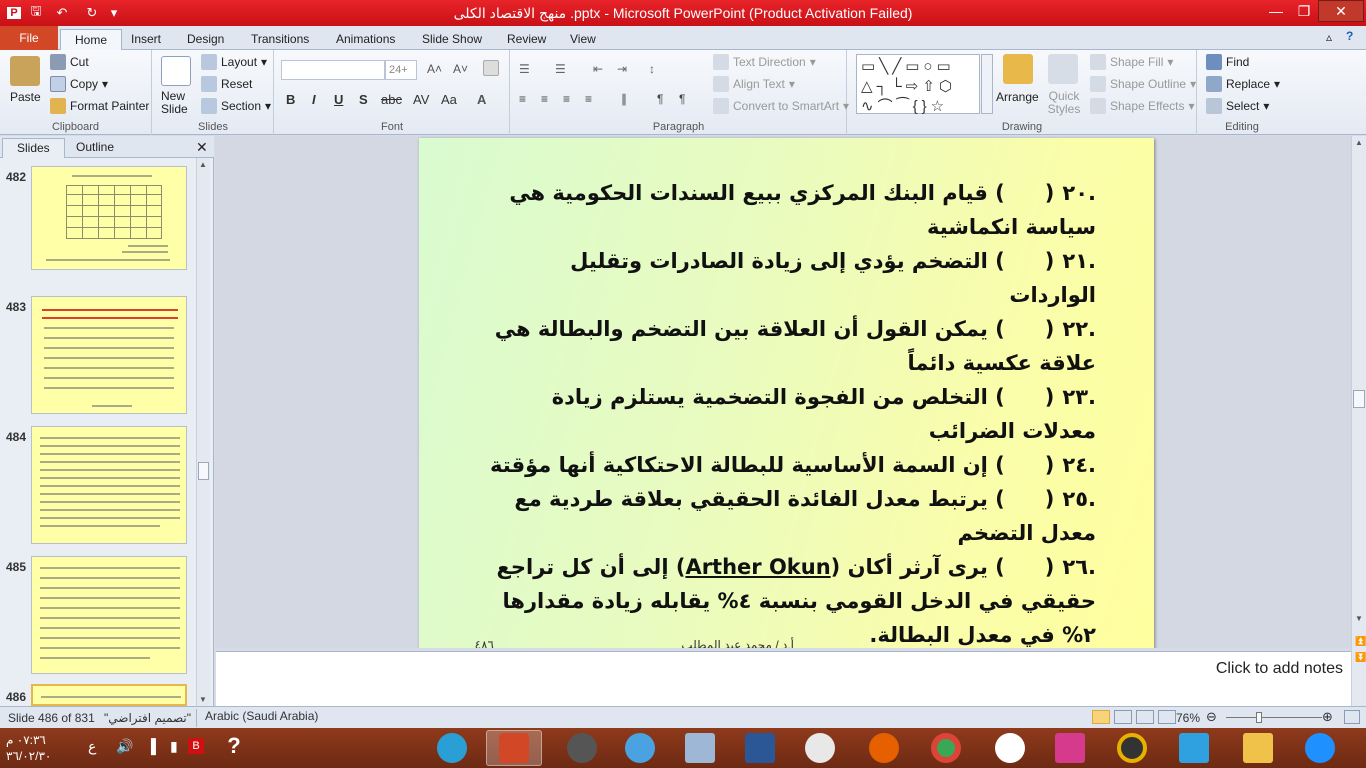 This screenshot has width=1366, height=768. What do you see at coordinates (1359, 142) in the screenshot?
I see `scroll-up-icon: ▲` at bounding box center [1359, 142].